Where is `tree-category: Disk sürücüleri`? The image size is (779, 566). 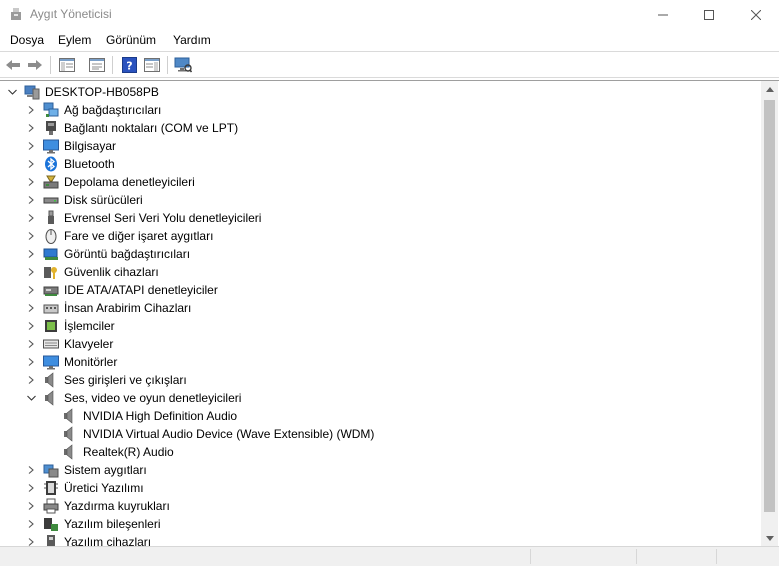
tree-category: Disk sürücüleri is located at coordinates (380, 200).